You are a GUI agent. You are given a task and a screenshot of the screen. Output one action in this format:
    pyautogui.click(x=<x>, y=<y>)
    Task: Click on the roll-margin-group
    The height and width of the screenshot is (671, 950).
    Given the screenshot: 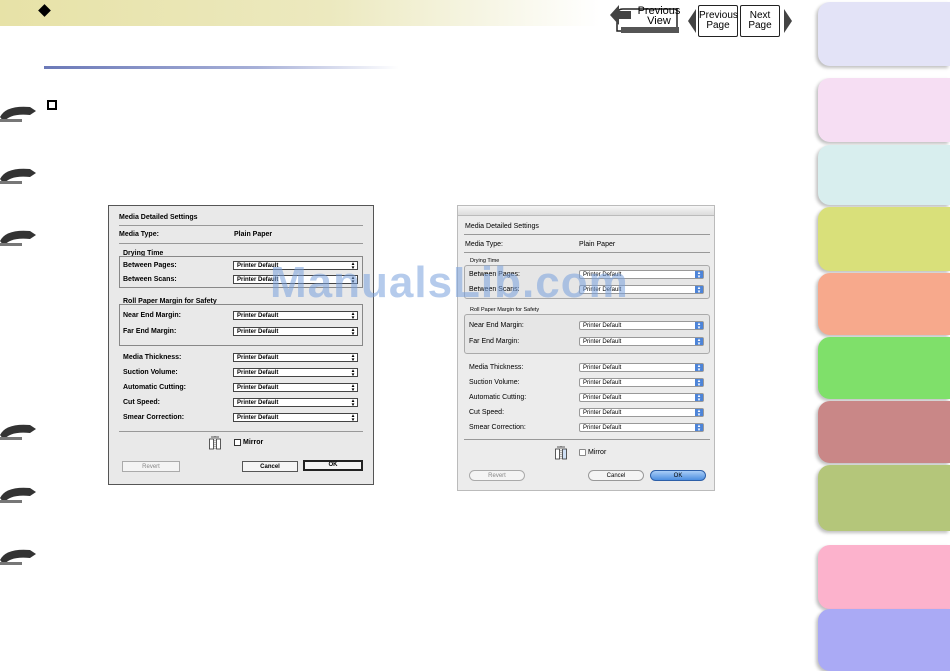 What is the action you would take?
    pyautogui.click(x=587, y=334)
    